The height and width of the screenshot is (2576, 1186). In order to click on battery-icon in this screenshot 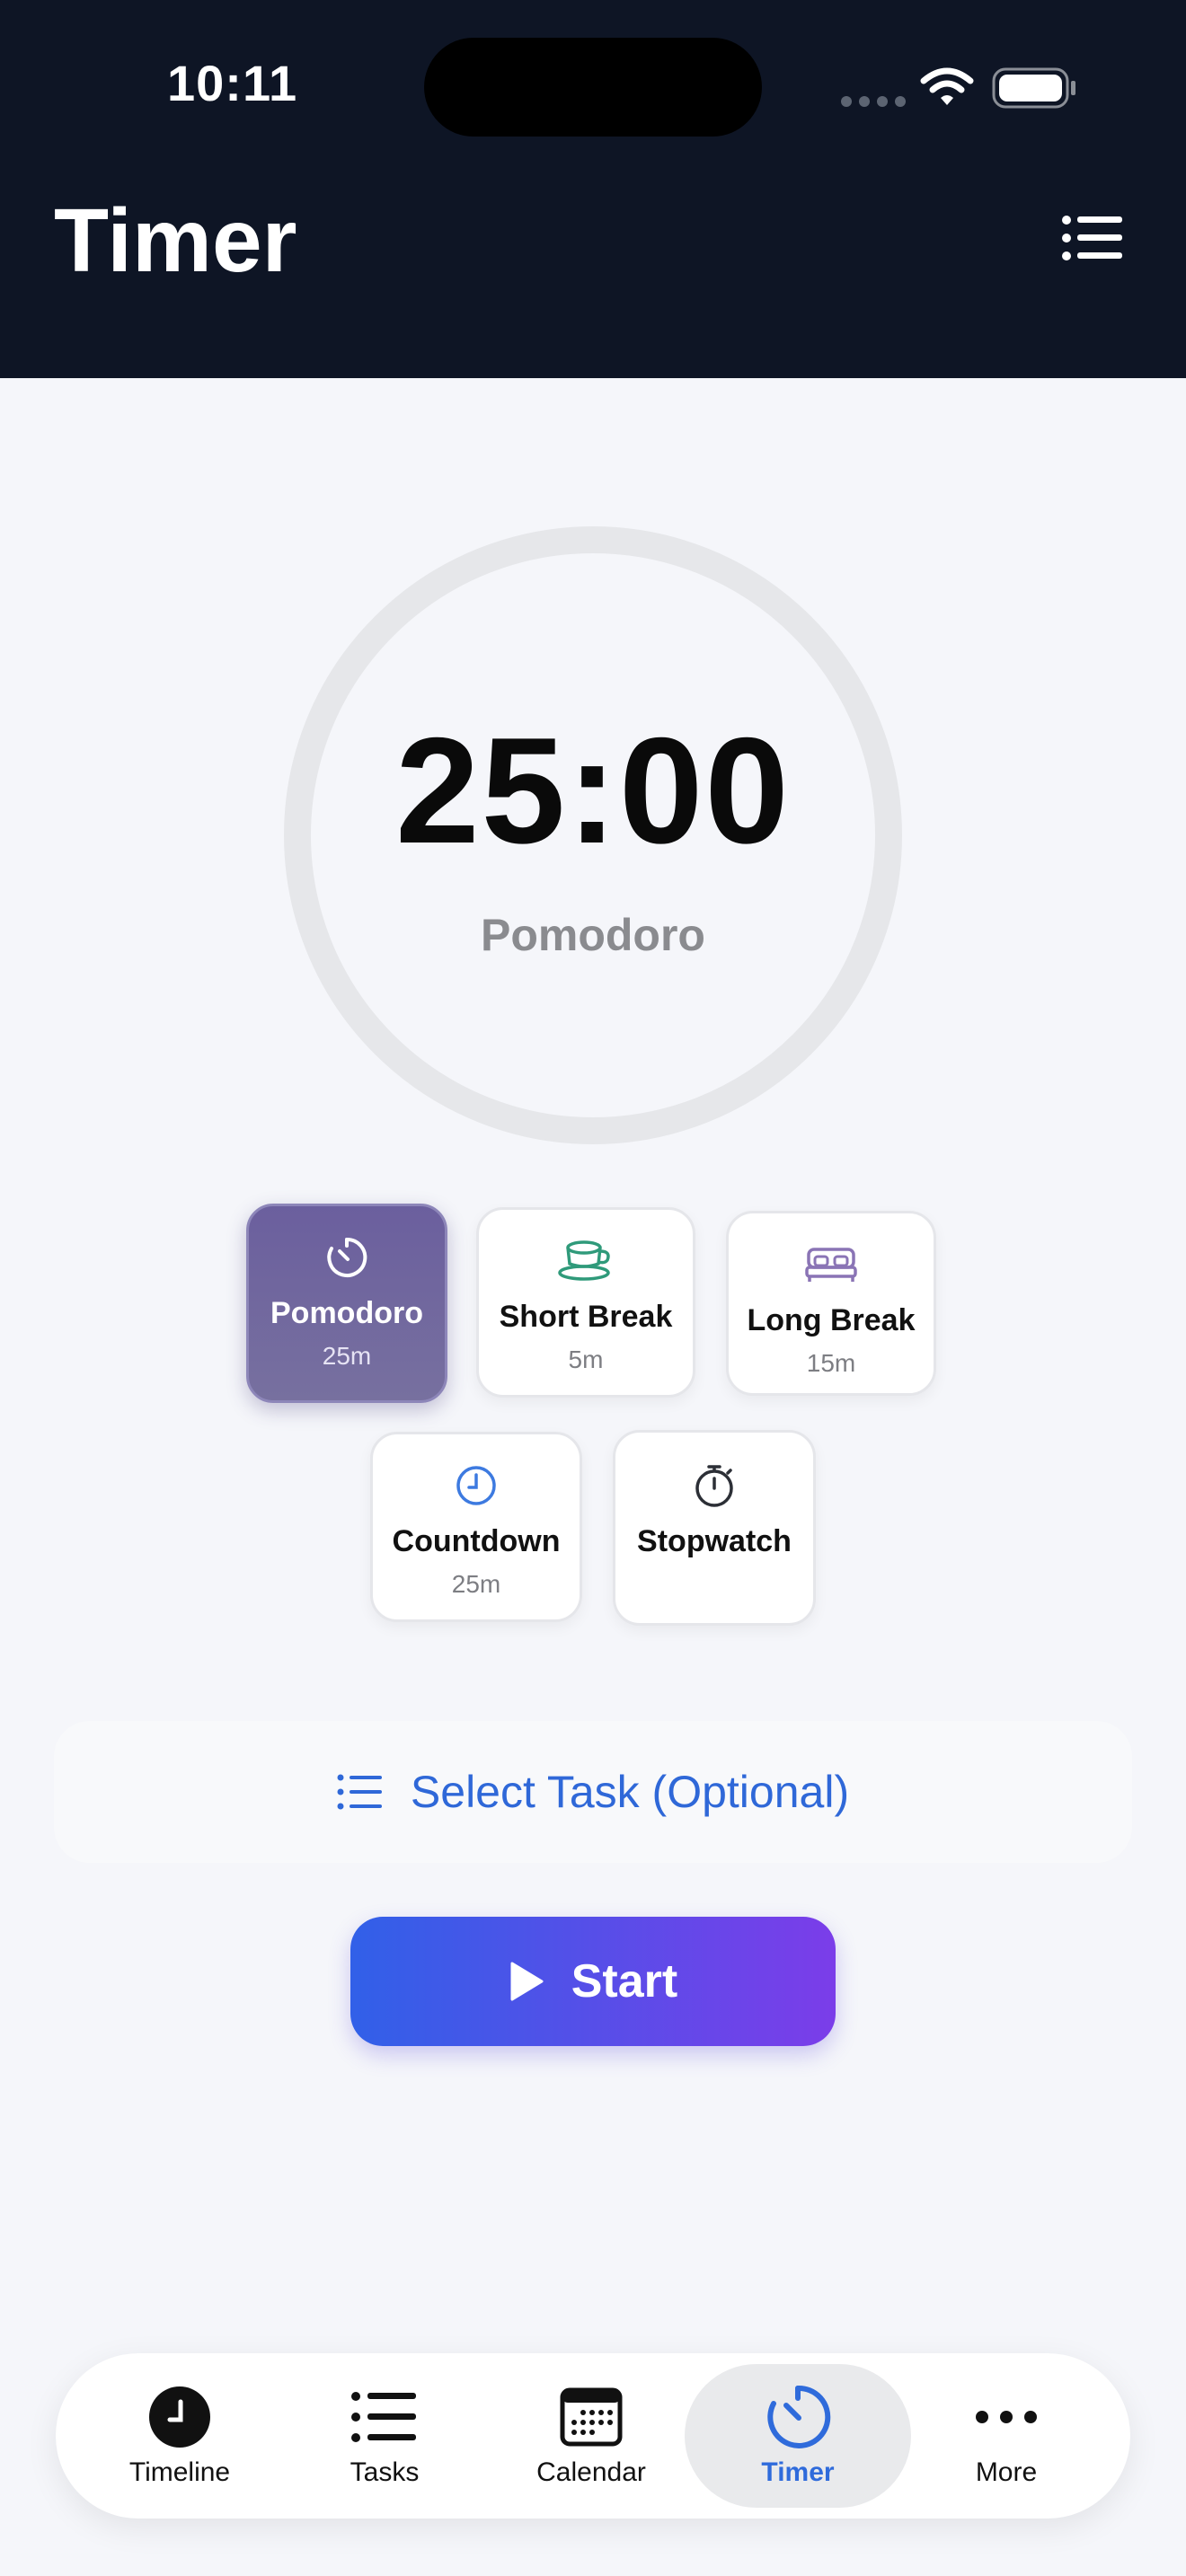, I will do `click(1033, 88)`.